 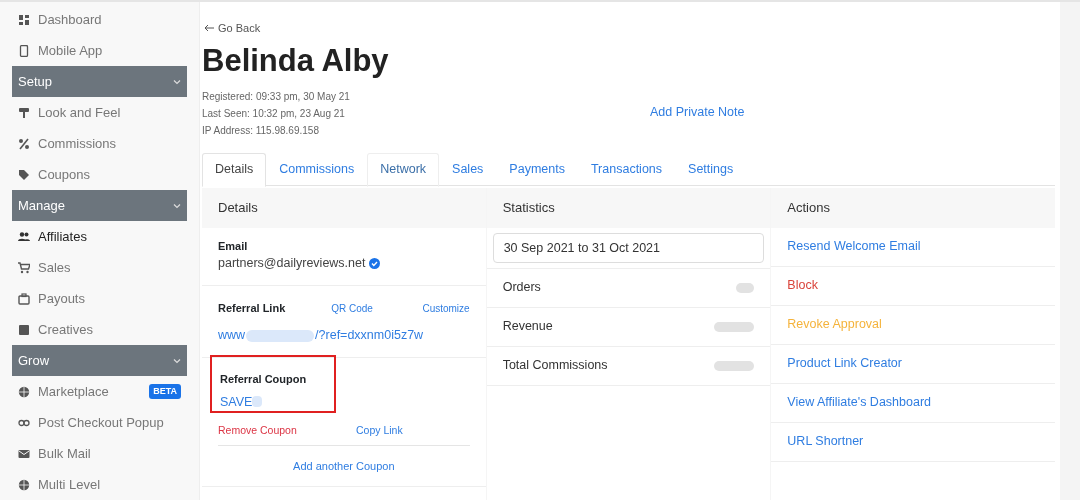 What do you see at coordinates (468, 169) in the screenshot?
I see `tab: Sales` at bounding box center [468, 169].